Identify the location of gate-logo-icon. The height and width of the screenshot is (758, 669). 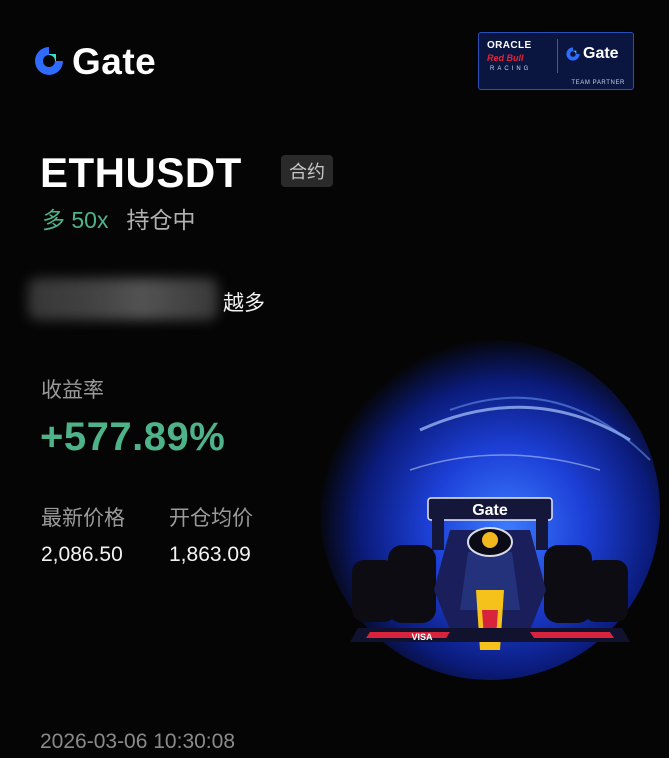
(49, 61).